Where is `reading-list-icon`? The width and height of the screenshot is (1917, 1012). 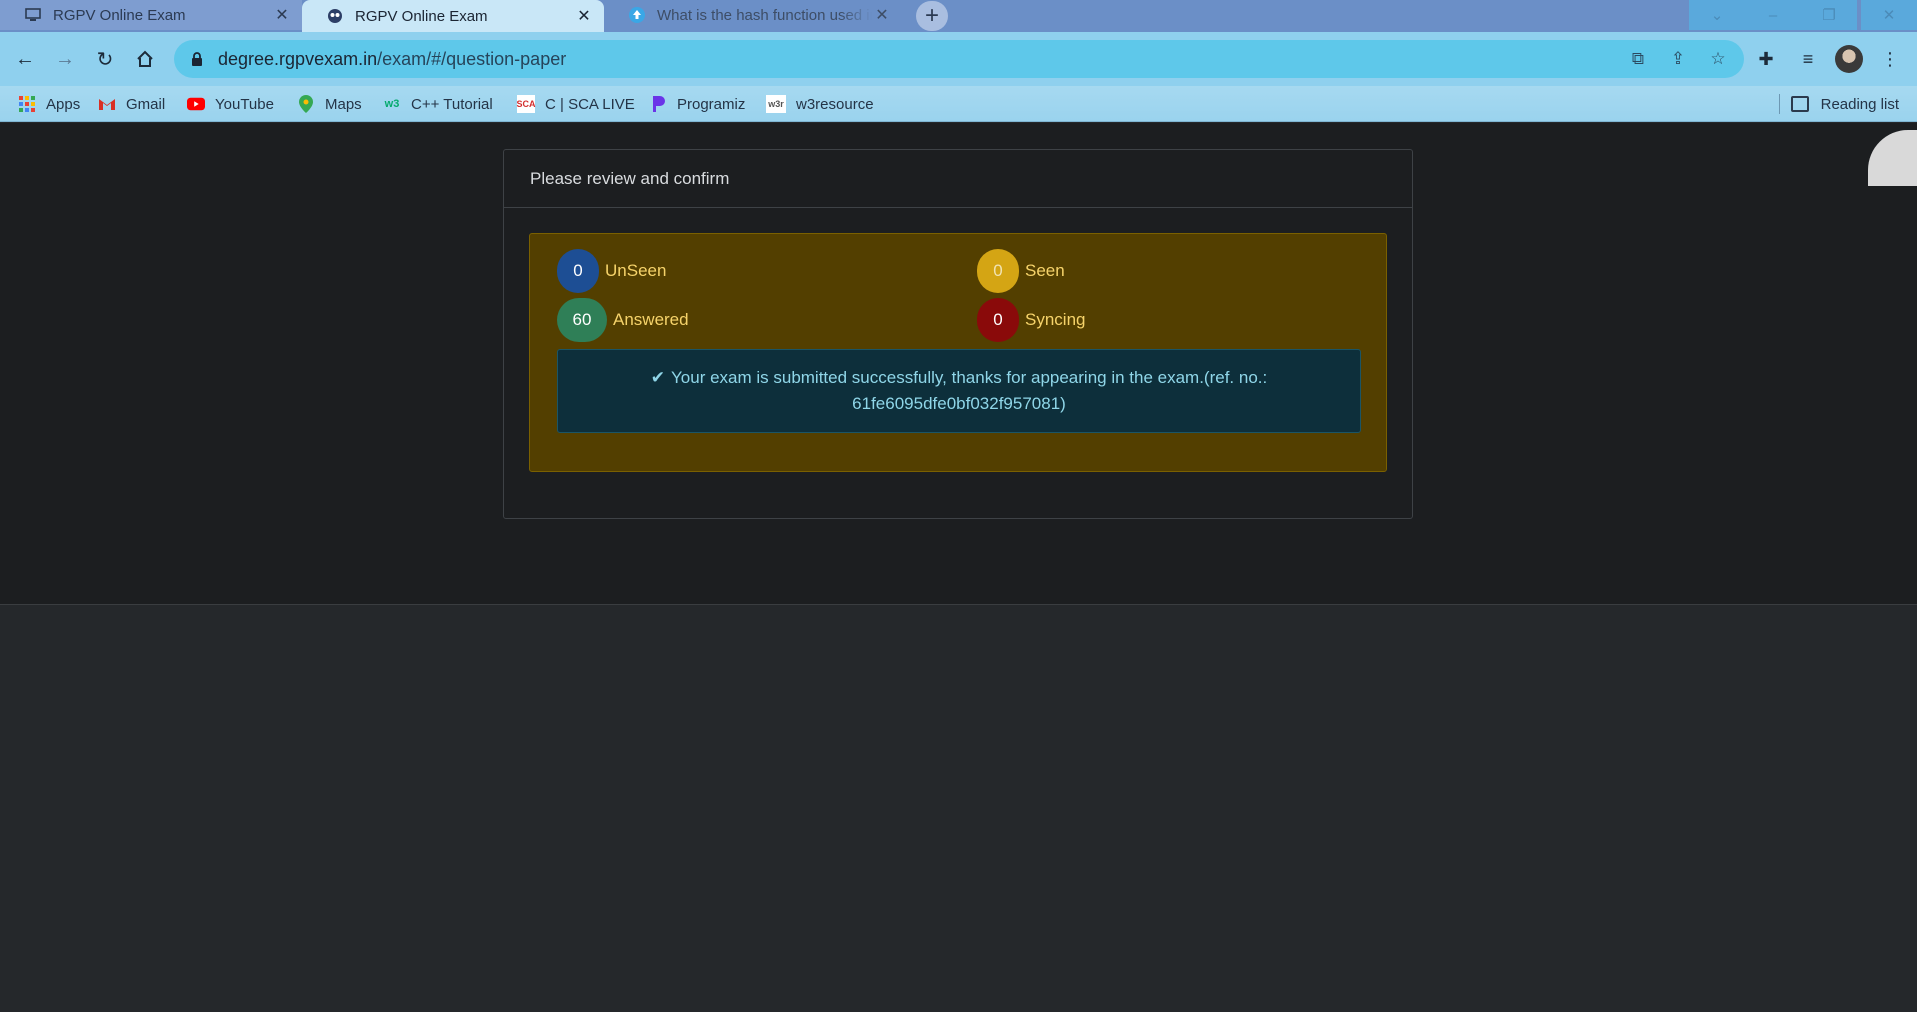 reading-list-icon is located at coordinates (1799, 104).